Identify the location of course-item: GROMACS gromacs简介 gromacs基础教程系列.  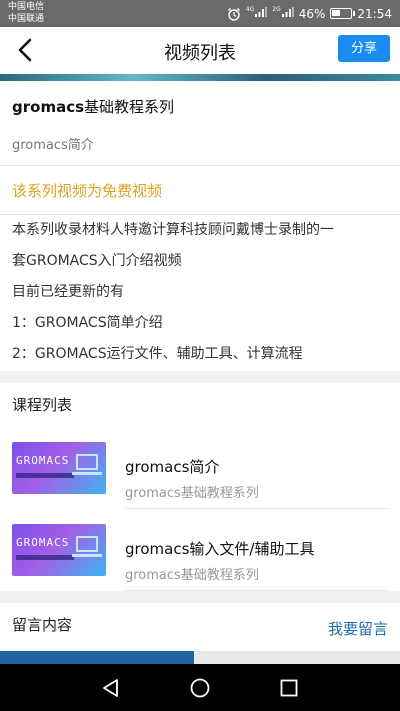
(200, 468).